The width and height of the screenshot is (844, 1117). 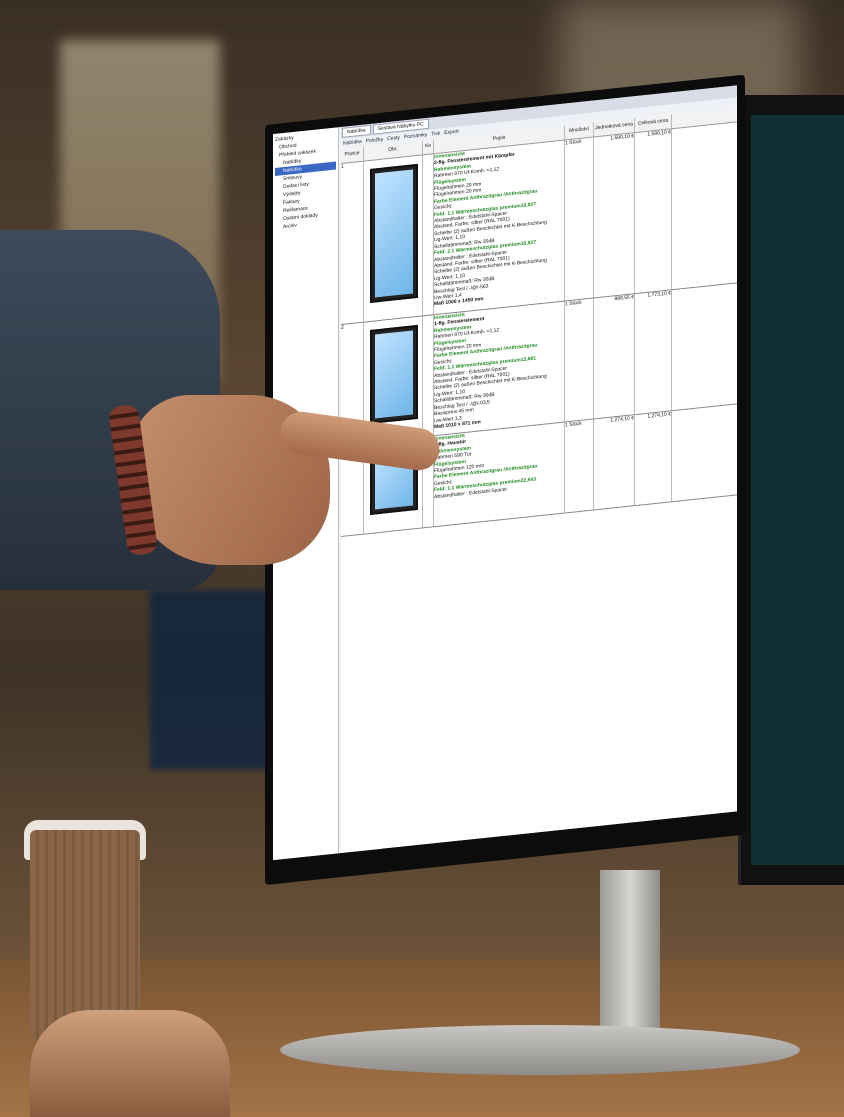 What do you see at coordinates (653, 211) in the screenshot?
I see `total-price-cell: 1.590,10 €` at bounding box center [653, 211].